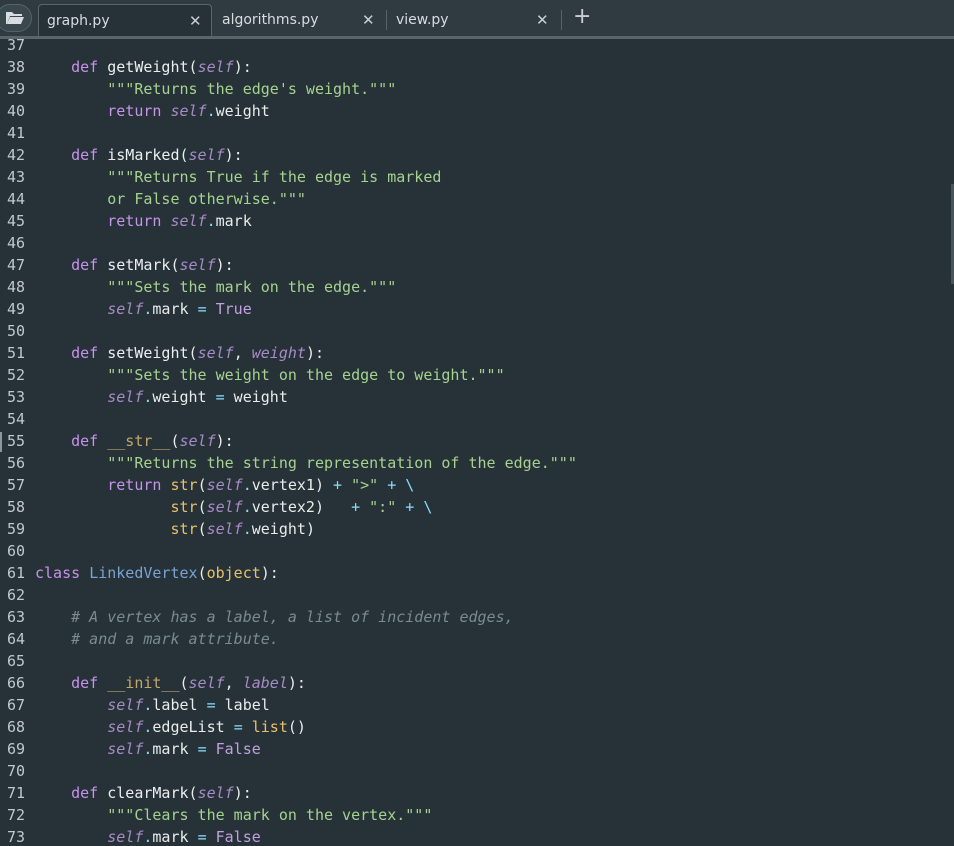  Describe the element at coordinates (16, 551) in the screenshot. I see `line-number: 60` at that location.